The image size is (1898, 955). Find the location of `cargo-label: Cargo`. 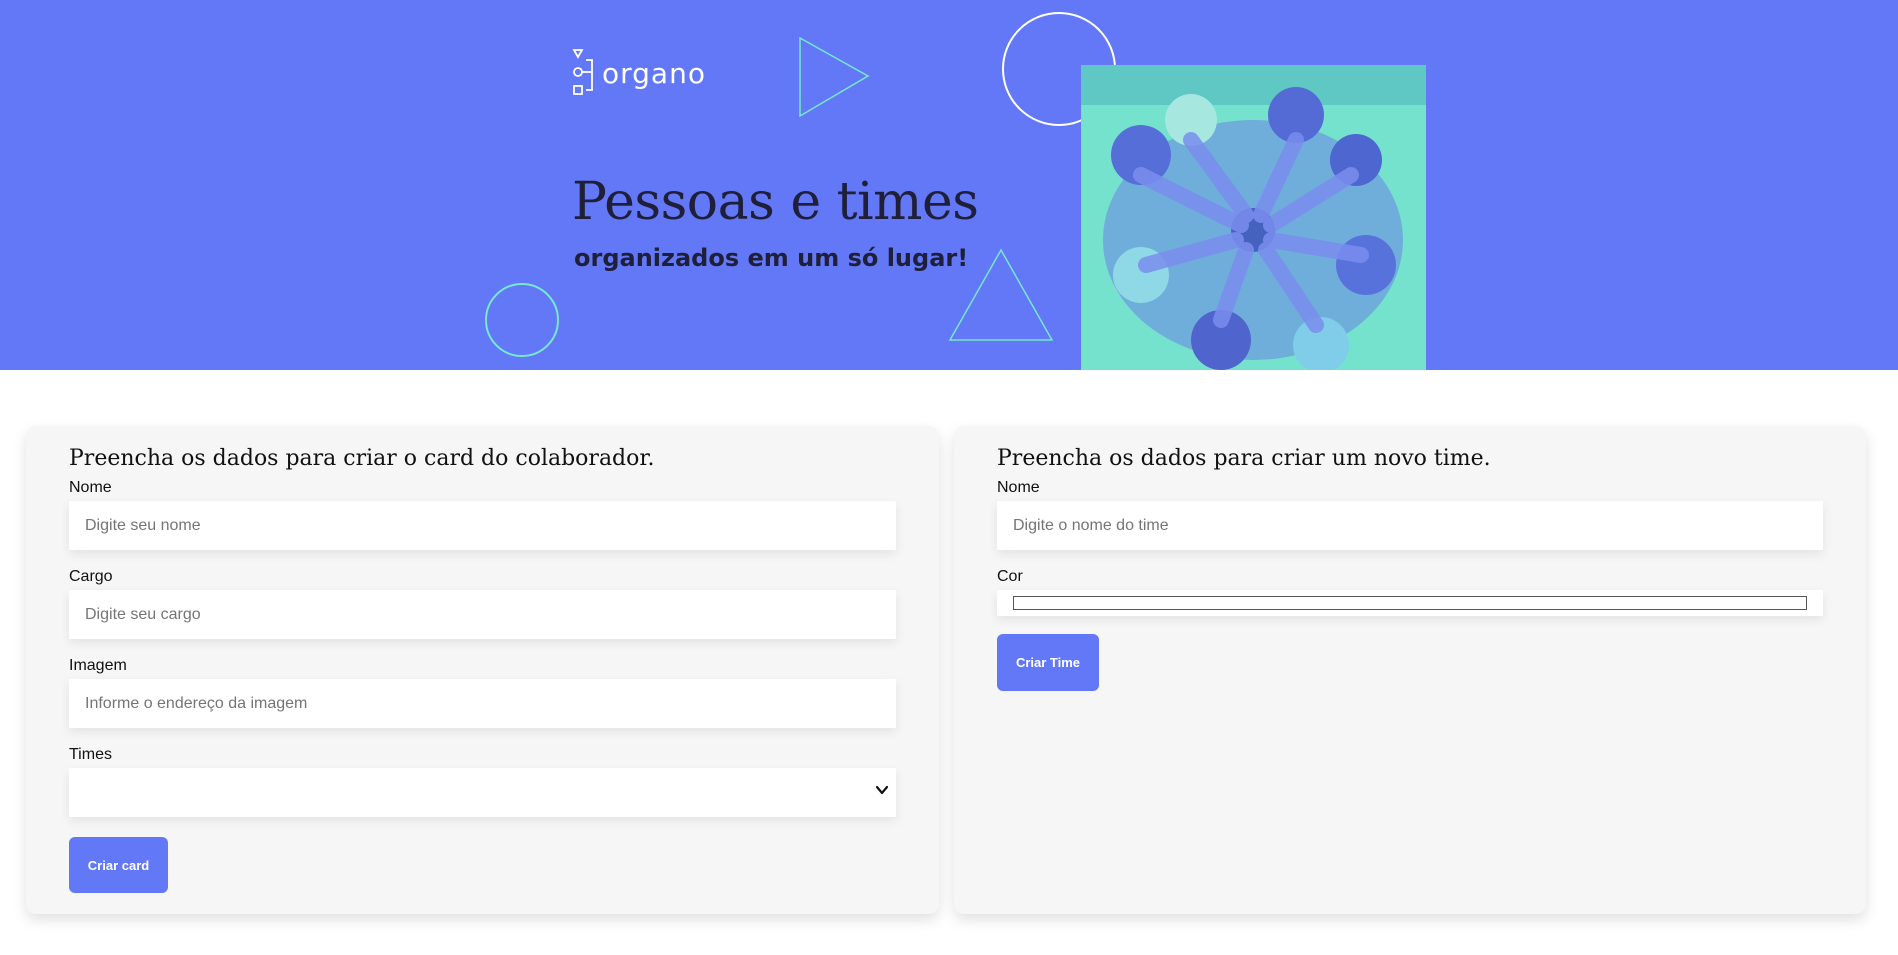

cargo-label: Cargo is located at coordinates (91, 576).